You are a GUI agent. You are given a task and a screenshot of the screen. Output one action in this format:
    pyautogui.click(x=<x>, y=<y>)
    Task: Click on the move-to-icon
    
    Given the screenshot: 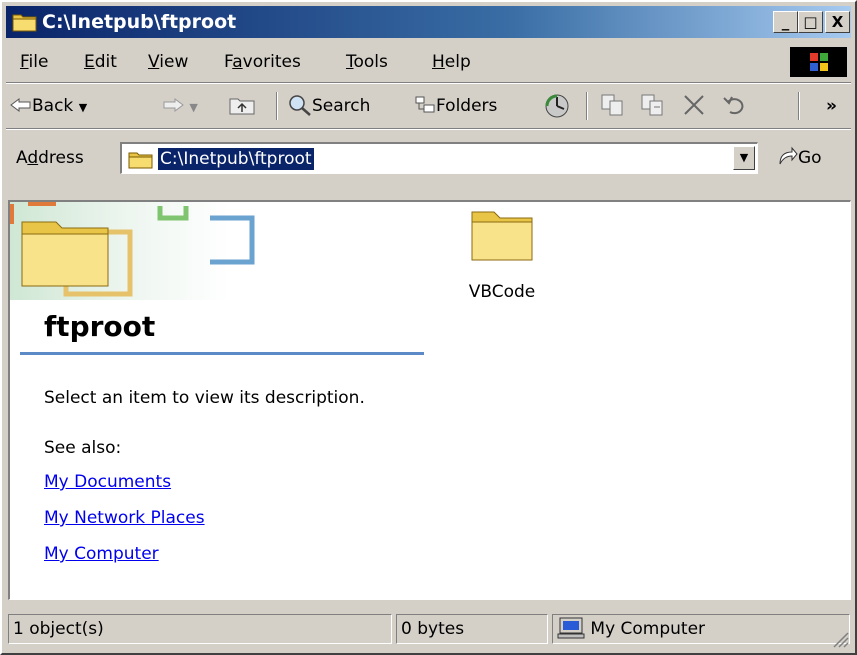 What is the action you would take?
    pyautogui.click(x=612, y=105)
    